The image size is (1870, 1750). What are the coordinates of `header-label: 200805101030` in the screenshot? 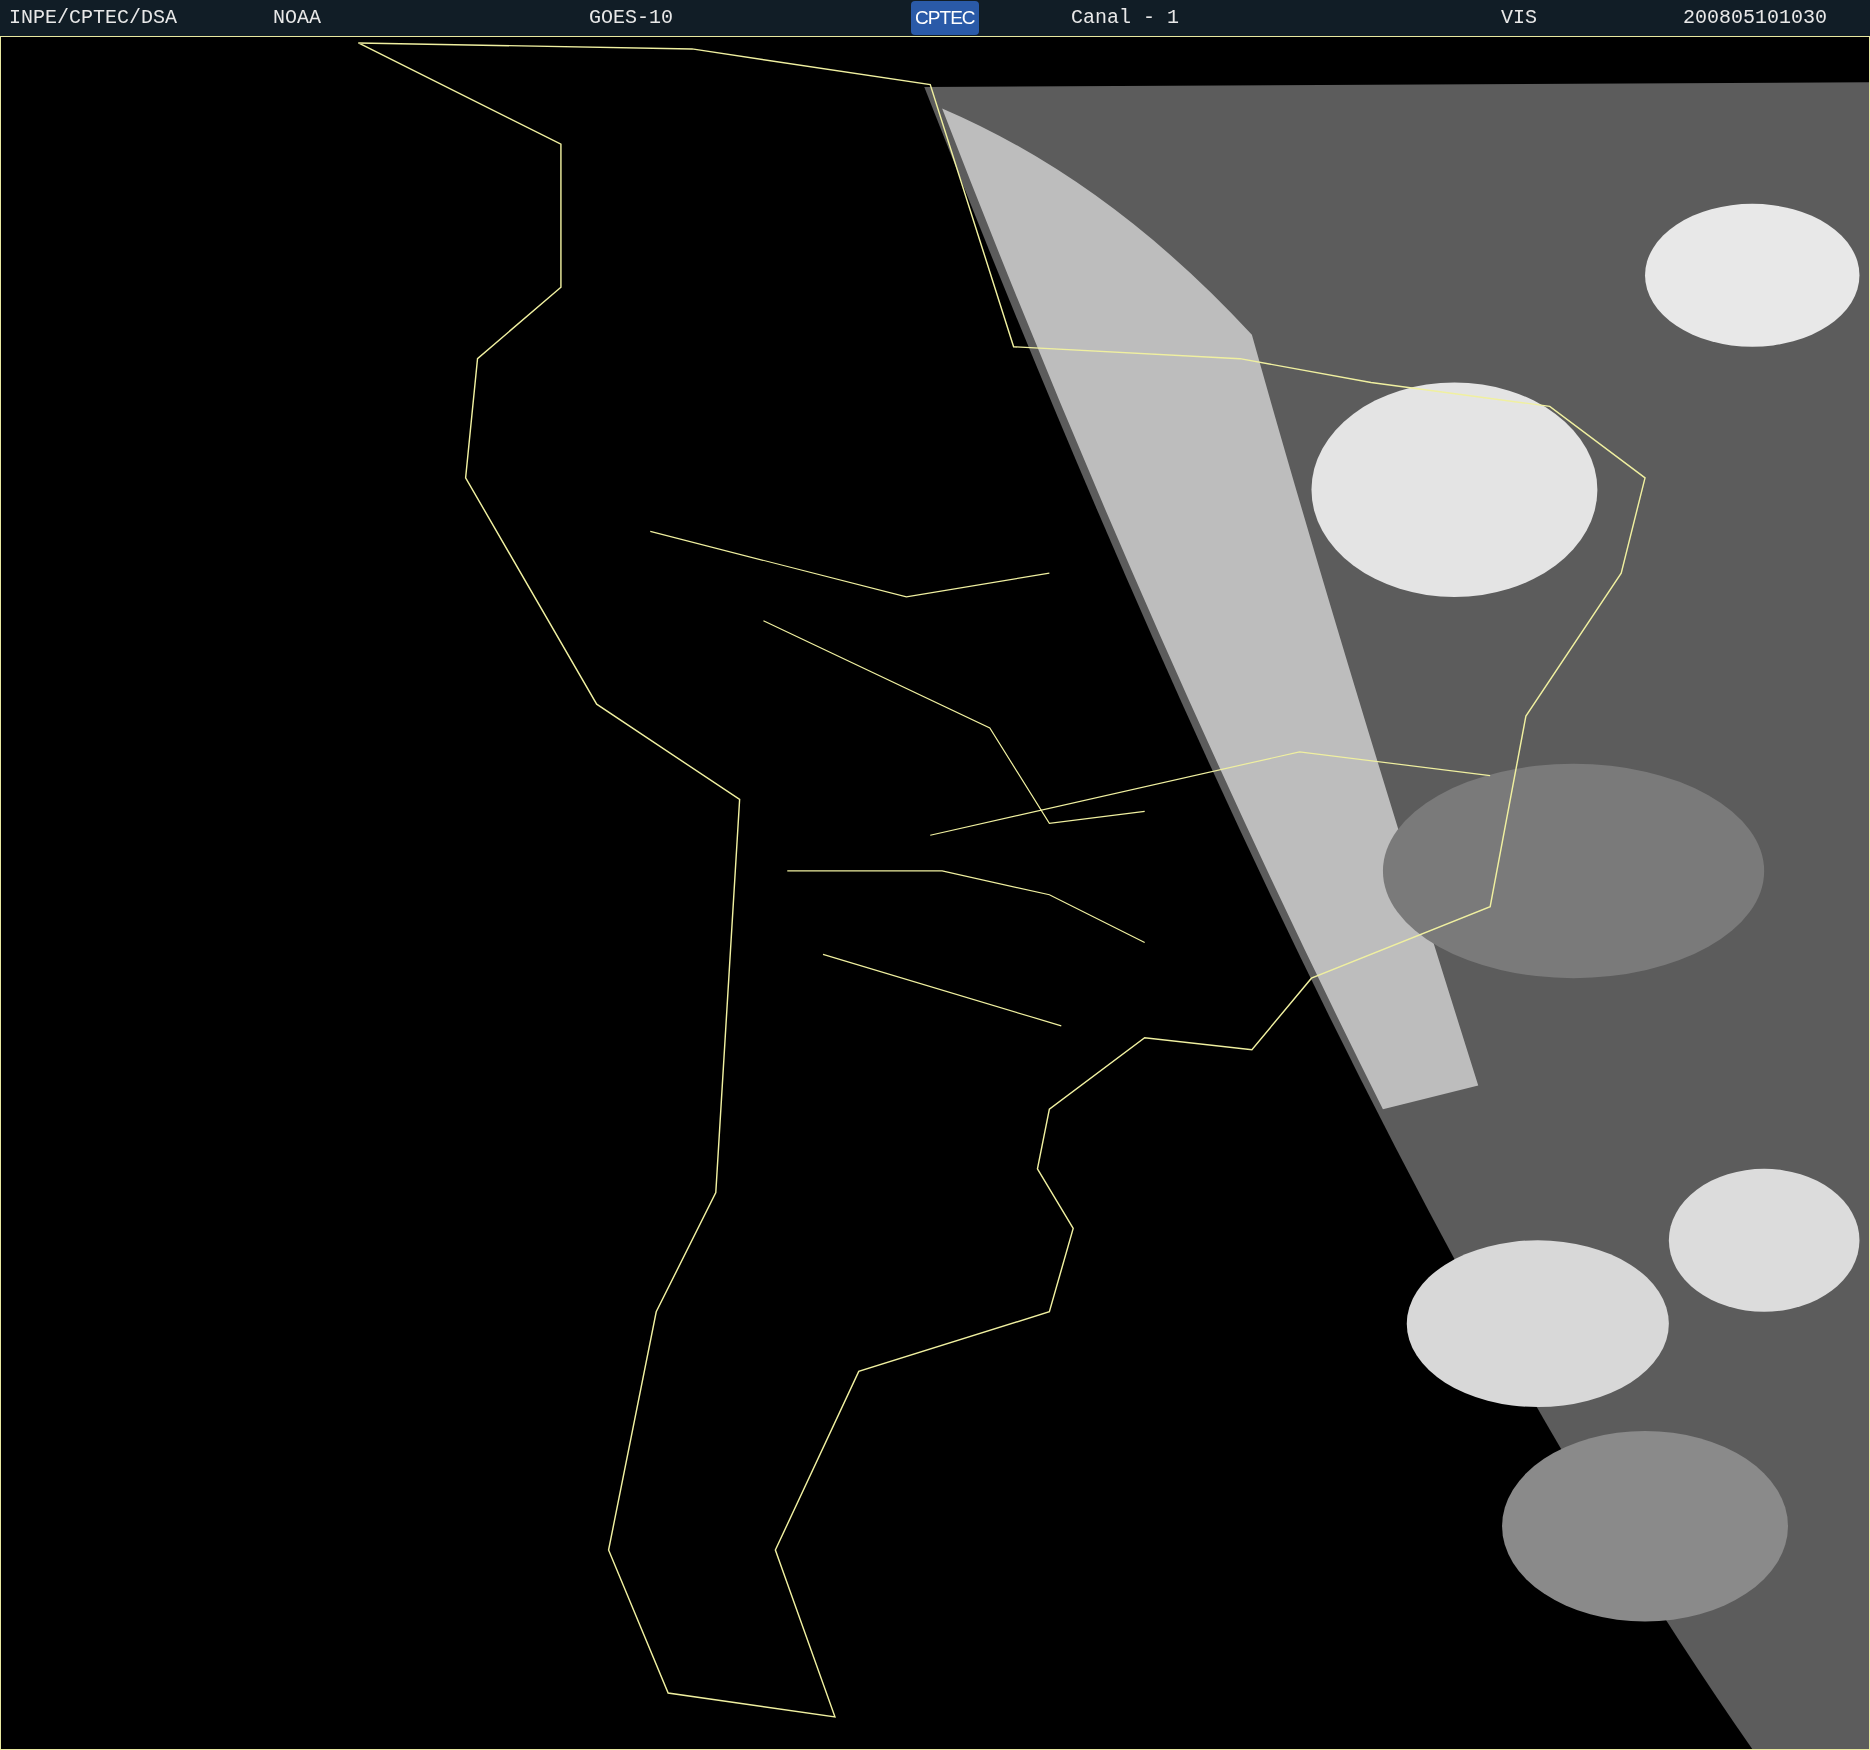 It's located at (1755, 17).